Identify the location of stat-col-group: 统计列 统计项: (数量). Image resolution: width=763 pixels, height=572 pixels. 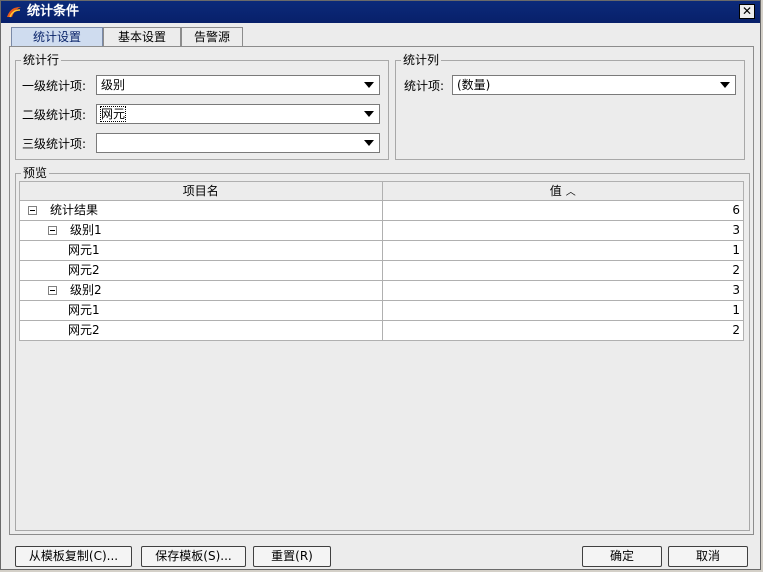
(570, 106).